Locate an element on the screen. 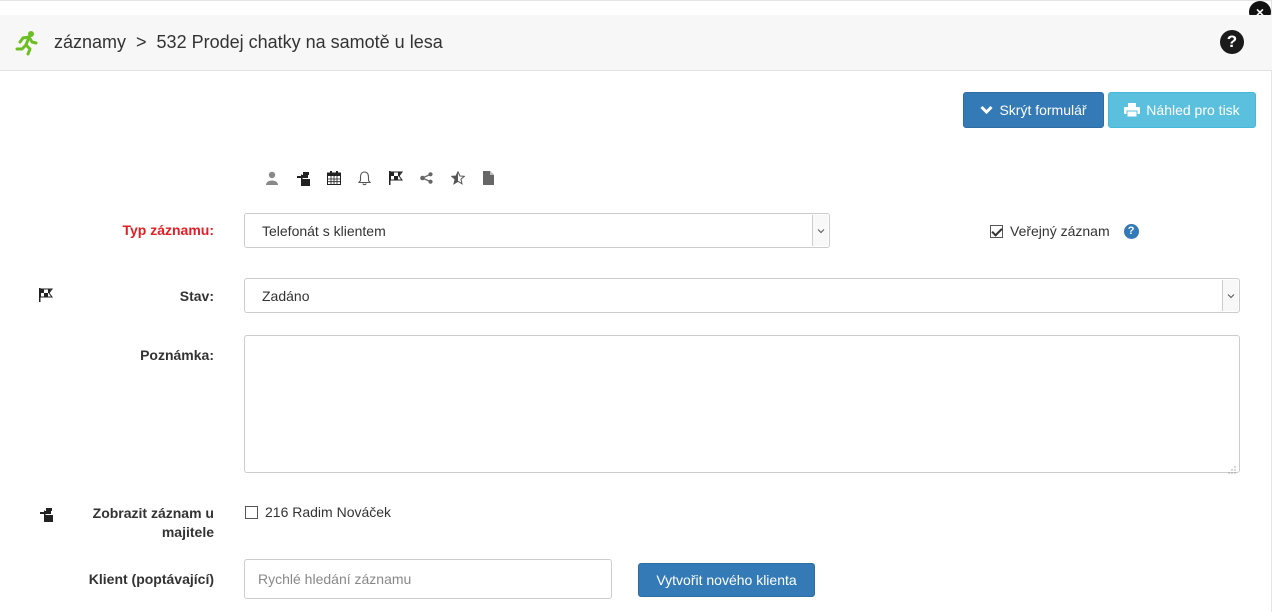 The width and height of the screenshot is (1278, 612). breadcrumb-root-link: záznamy is located at coordinates (90, 42).